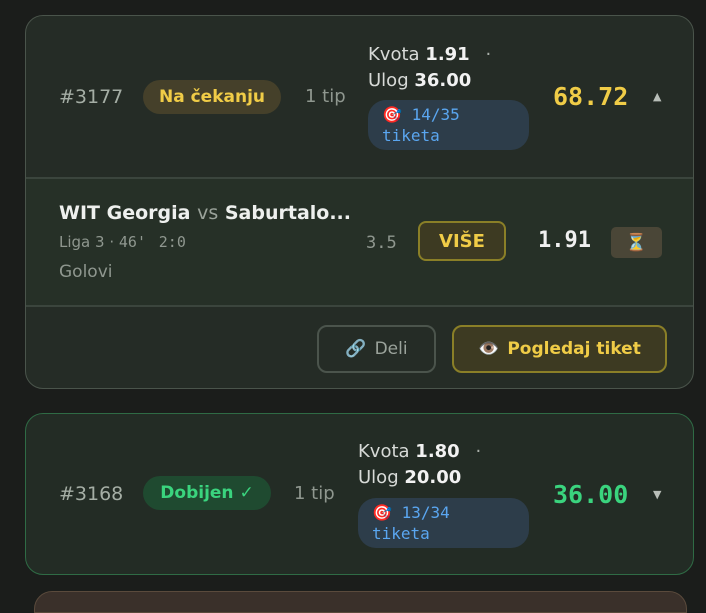 The image size is (706, 613). Describe the element at coordinates (356, 349) in the screenshot. I see `link-icon: 🔗` at that location.